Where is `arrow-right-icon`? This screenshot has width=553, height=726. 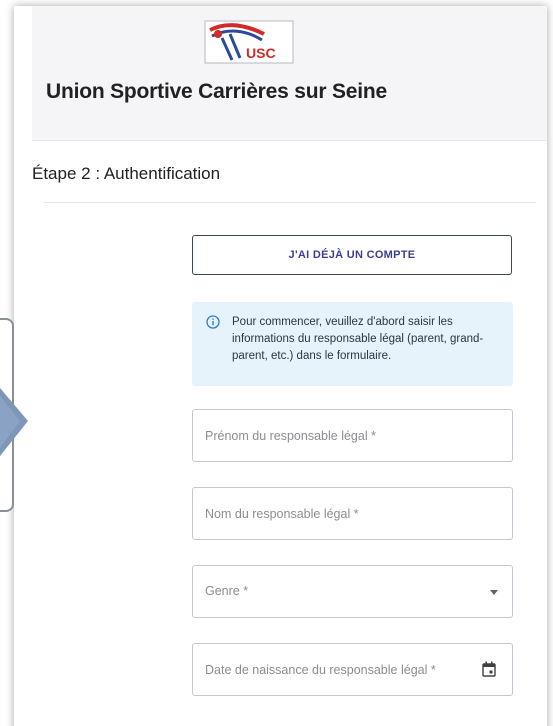
arrow-right-icon is located at coordinates (14, 422).